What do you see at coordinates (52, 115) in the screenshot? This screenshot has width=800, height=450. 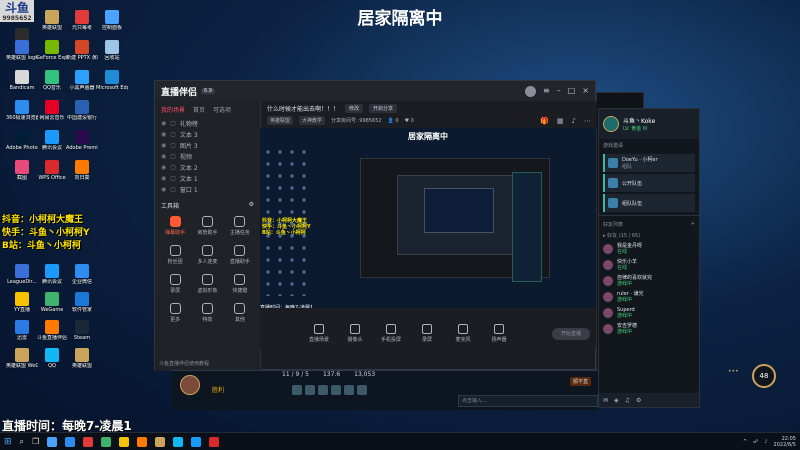 I see `desktop-icon: 网易云音乐` at bounding box center [52, 115].